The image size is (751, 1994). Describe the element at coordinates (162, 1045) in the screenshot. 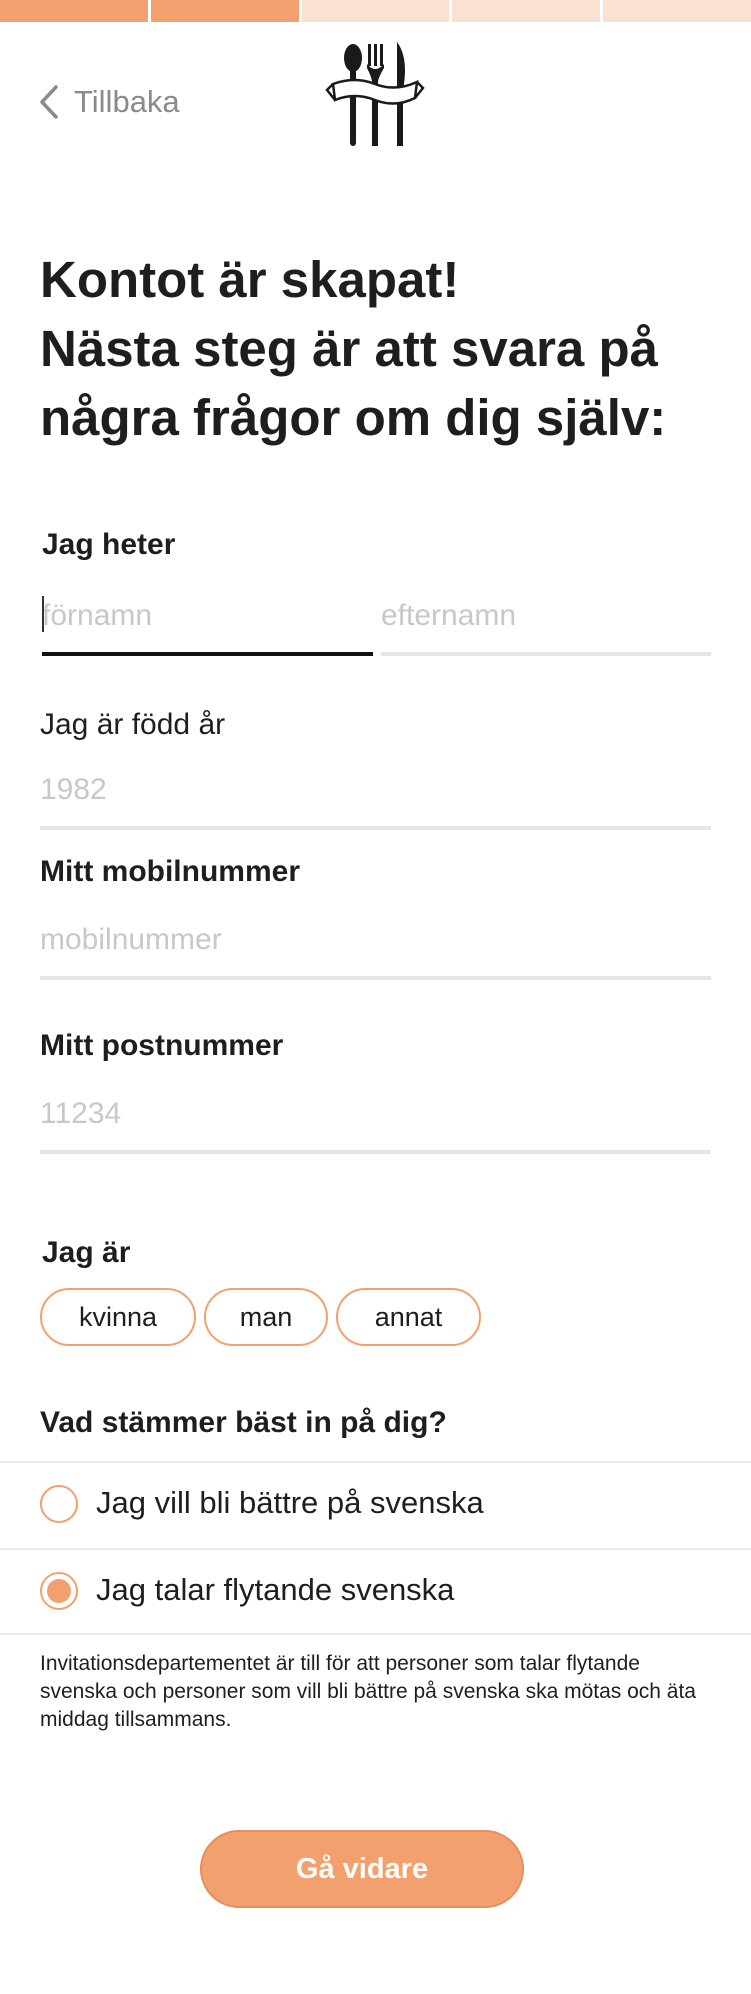

I see `postcode-label: Mitt postnummer` at that location.